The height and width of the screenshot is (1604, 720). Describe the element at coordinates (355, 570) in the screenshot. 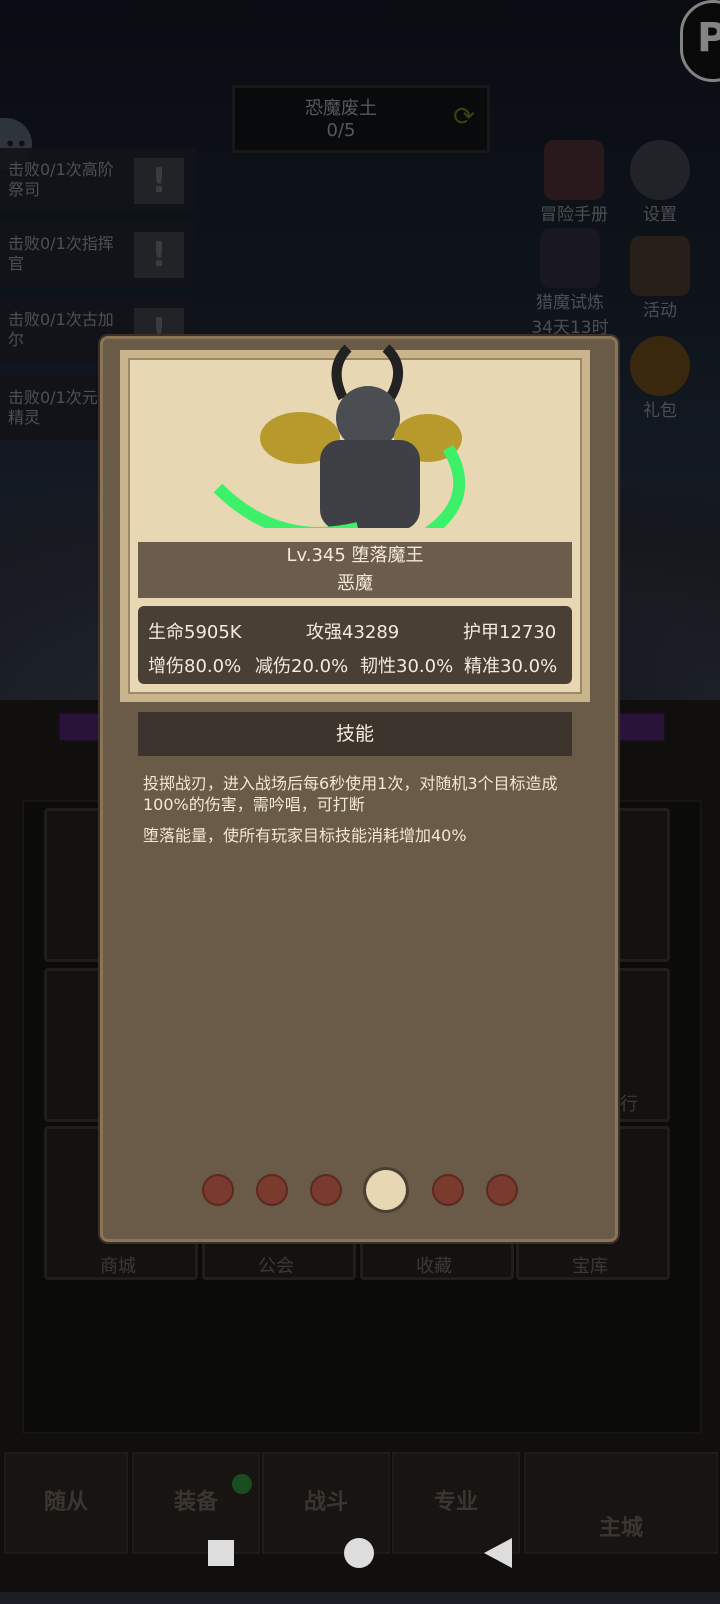

I see `monster-name-banner: Lv.345 堕落魔王 恶魔` at that location.